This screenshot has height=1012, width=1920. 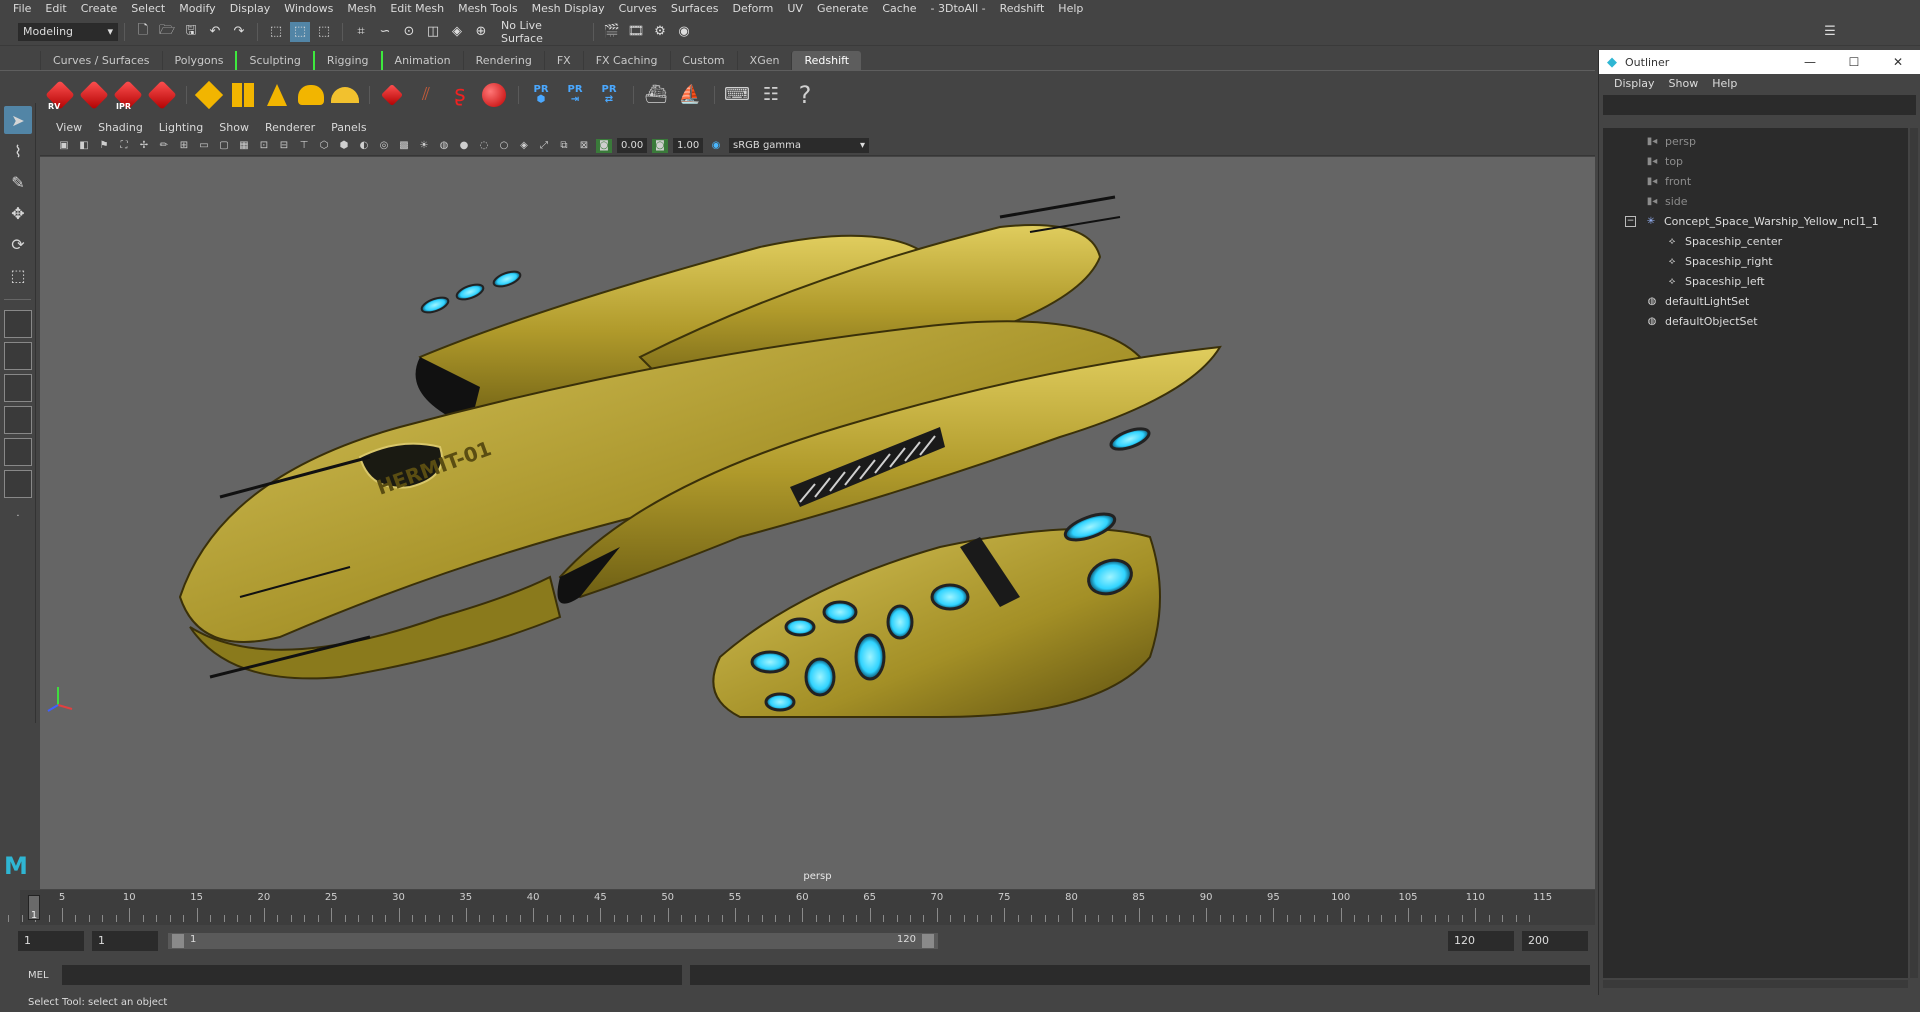 What do you see at coordinates (421, 60) in the screenshot?
I see `tab-animation: Animation` at bounding box center [421, 60].